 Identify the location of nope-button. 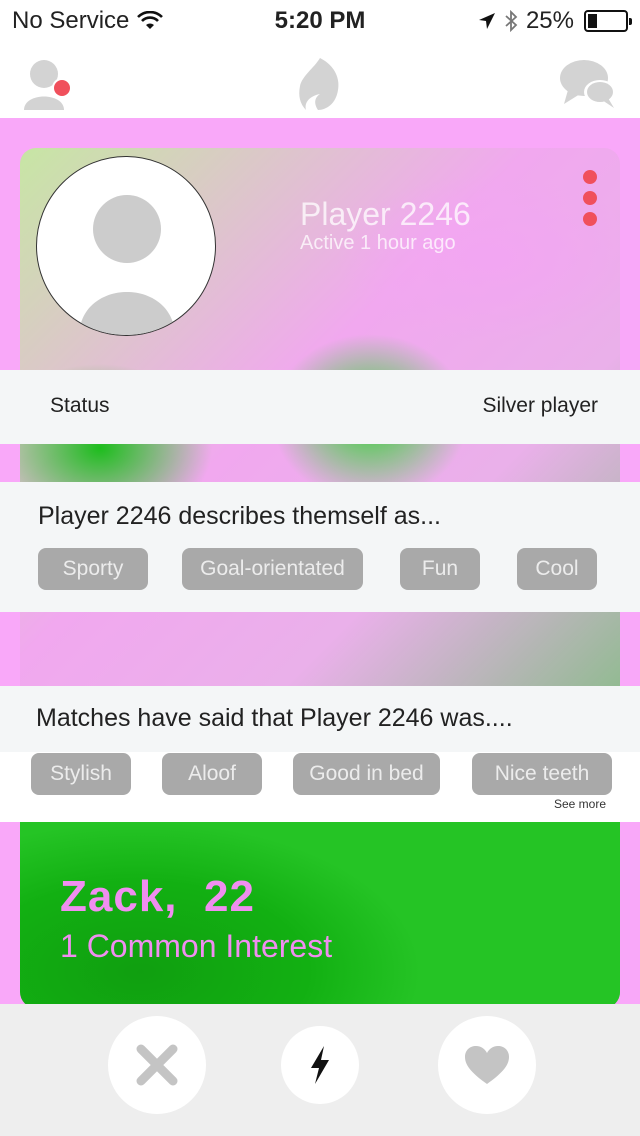
(157, 1065).